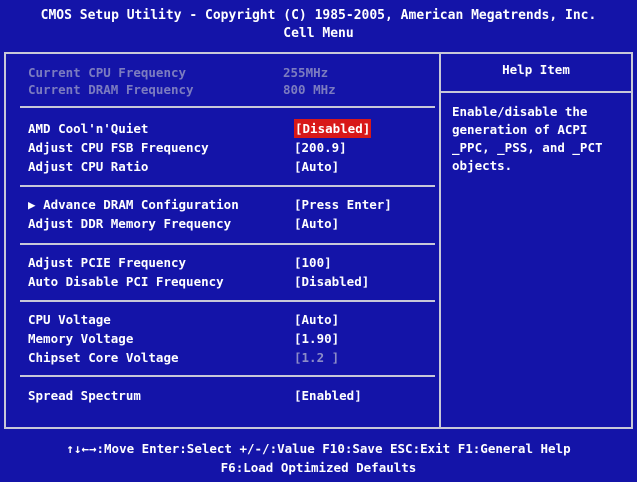 This screenshot has height=482, width=637. Describe the element at coordinates (228, 147) in the screenshot. I see `setting-cpu-fsb-frequency: Adjust CPU FSB Frequency [200.9]` at that location.